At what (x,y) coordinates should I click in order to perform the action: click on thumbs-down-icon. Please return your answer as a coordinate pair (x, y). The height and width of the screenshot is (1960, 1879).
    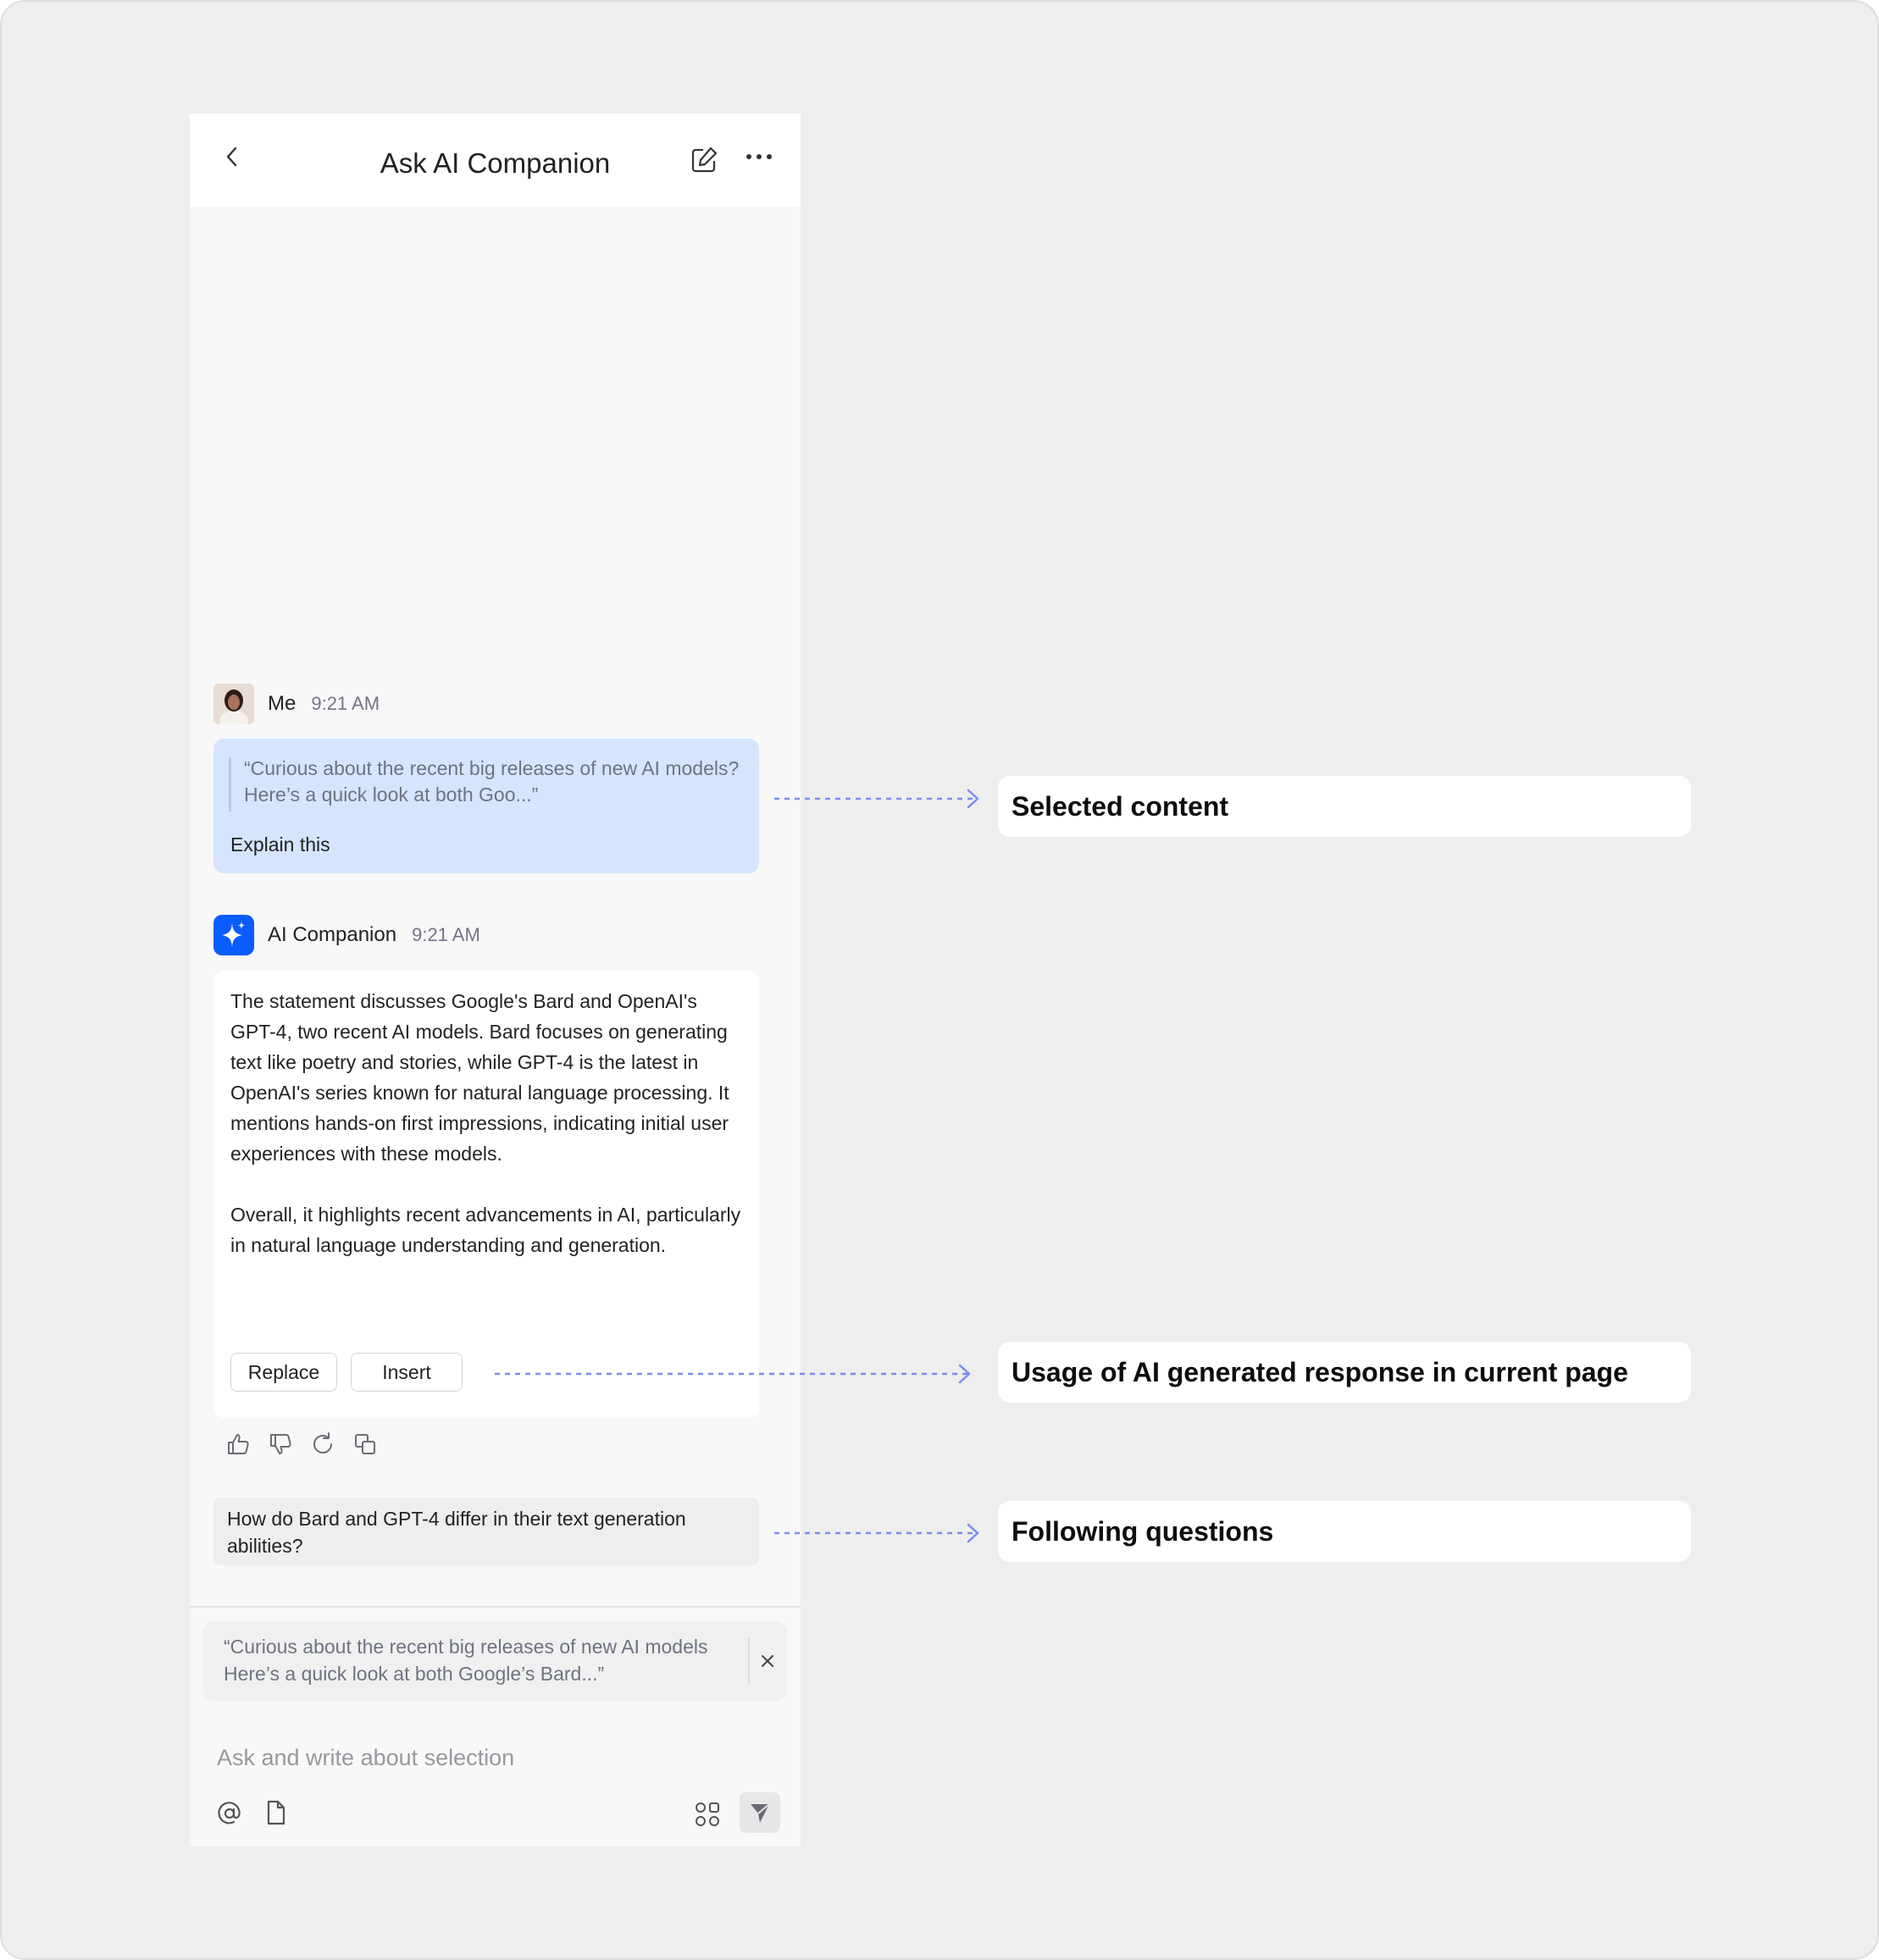
    Looking at the image, I should click on (280, 1444).